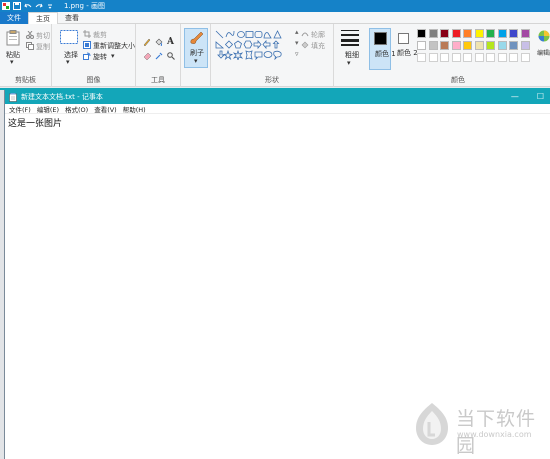  I want to click on pencil-icon, so click(147, 42).